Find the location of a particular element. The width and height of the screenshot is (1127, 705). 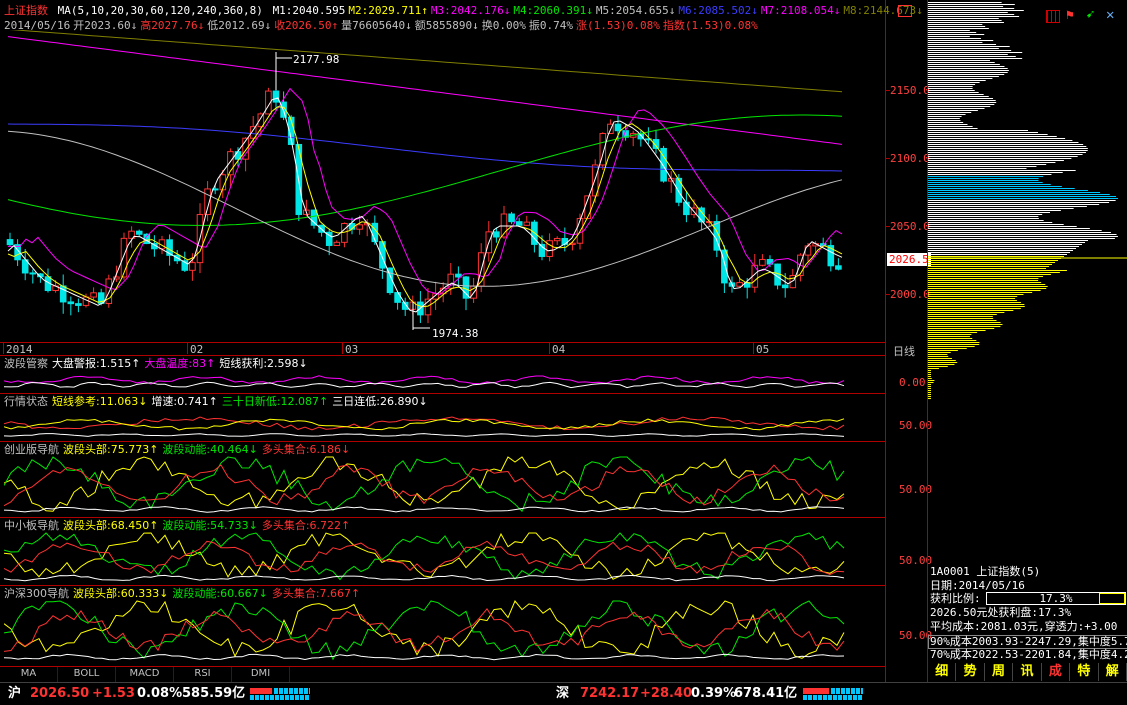

indicator-name: 中小板导航 is located at coordinates (31, 525).